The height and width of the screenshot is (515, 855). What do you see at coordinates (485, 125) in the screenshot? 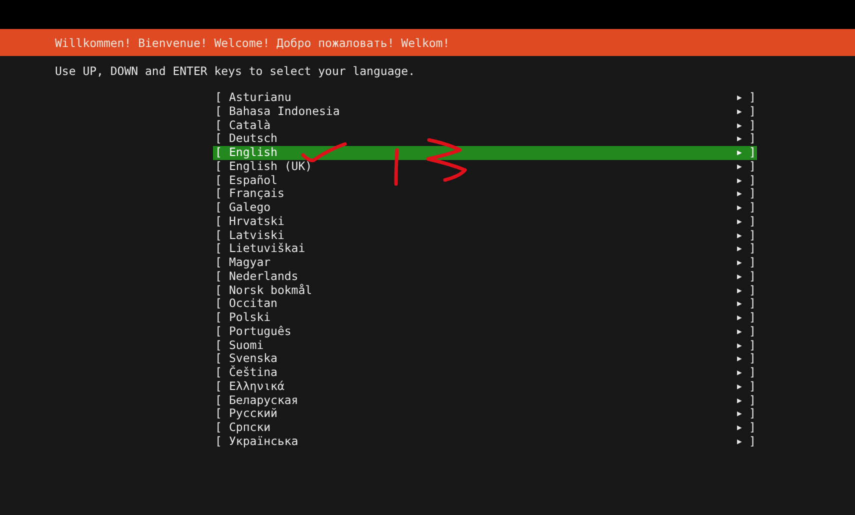
I see `language-option: [ Català ▶ ]` at bounding box center [485, 125].